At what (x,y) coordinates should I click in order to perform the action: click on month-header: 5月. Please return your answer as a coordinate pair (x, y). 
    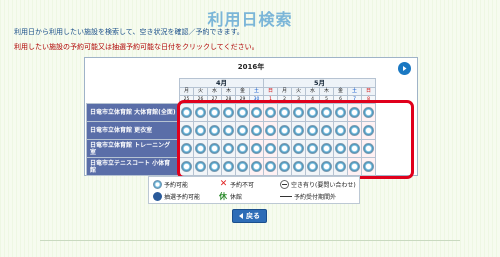
    Looking at the image, I should click on (319, 83).